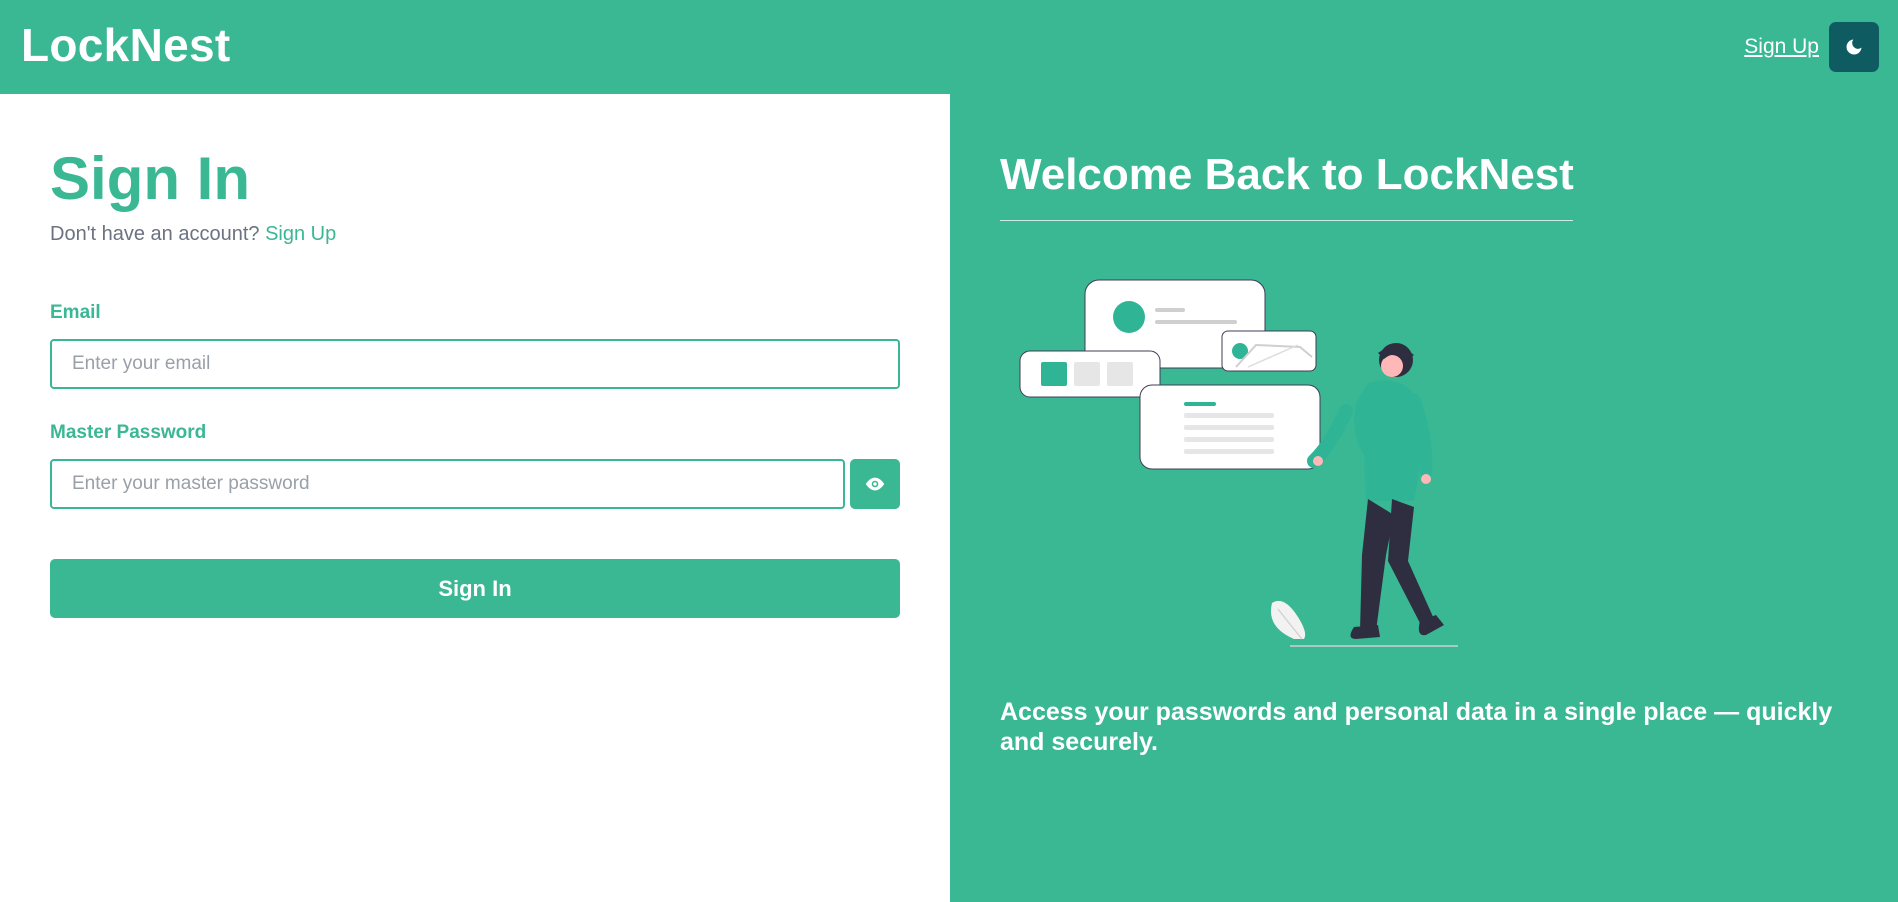  What do you see at coordinates (300, 234) in the screenshot?
I see `signup-link: Sign Up` at bounding box center [300, 234].